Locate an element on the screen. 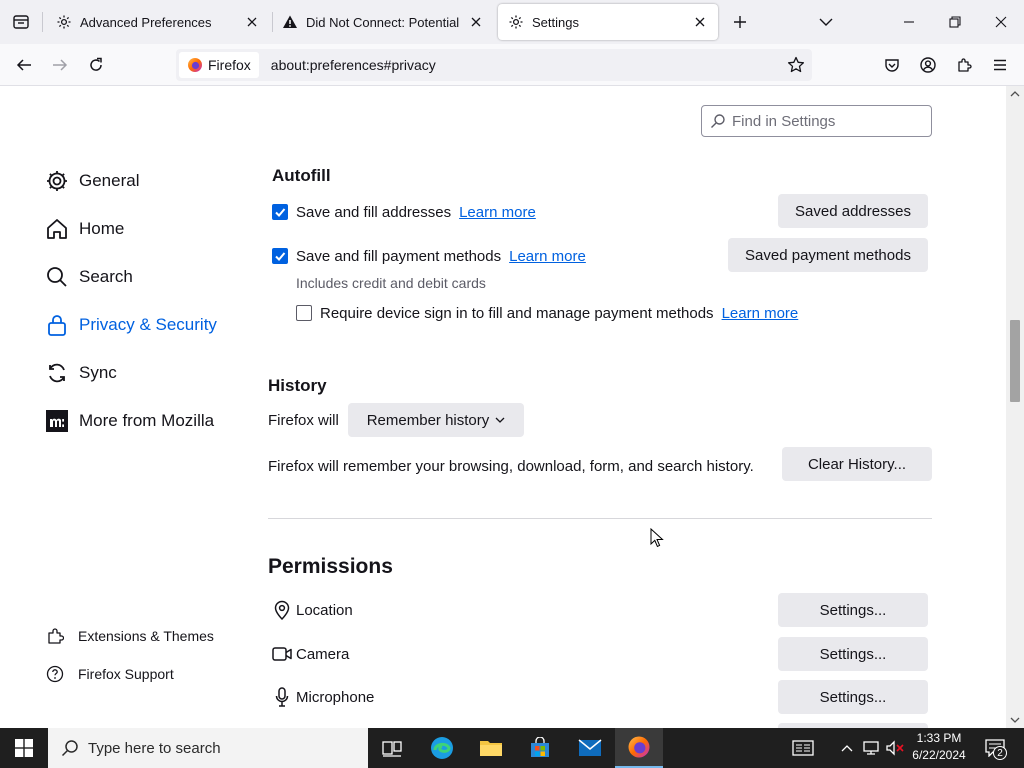 This screenshot has width=1024, height=768. windows-logo-icon is located at coordinates (24, 748).